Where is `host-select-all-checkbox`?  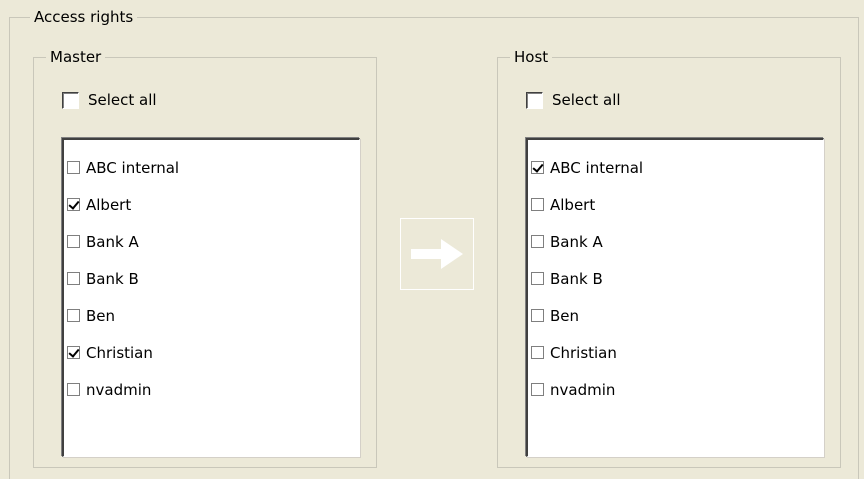 host-select-all-checkbox is located at coordinates (534, 100).